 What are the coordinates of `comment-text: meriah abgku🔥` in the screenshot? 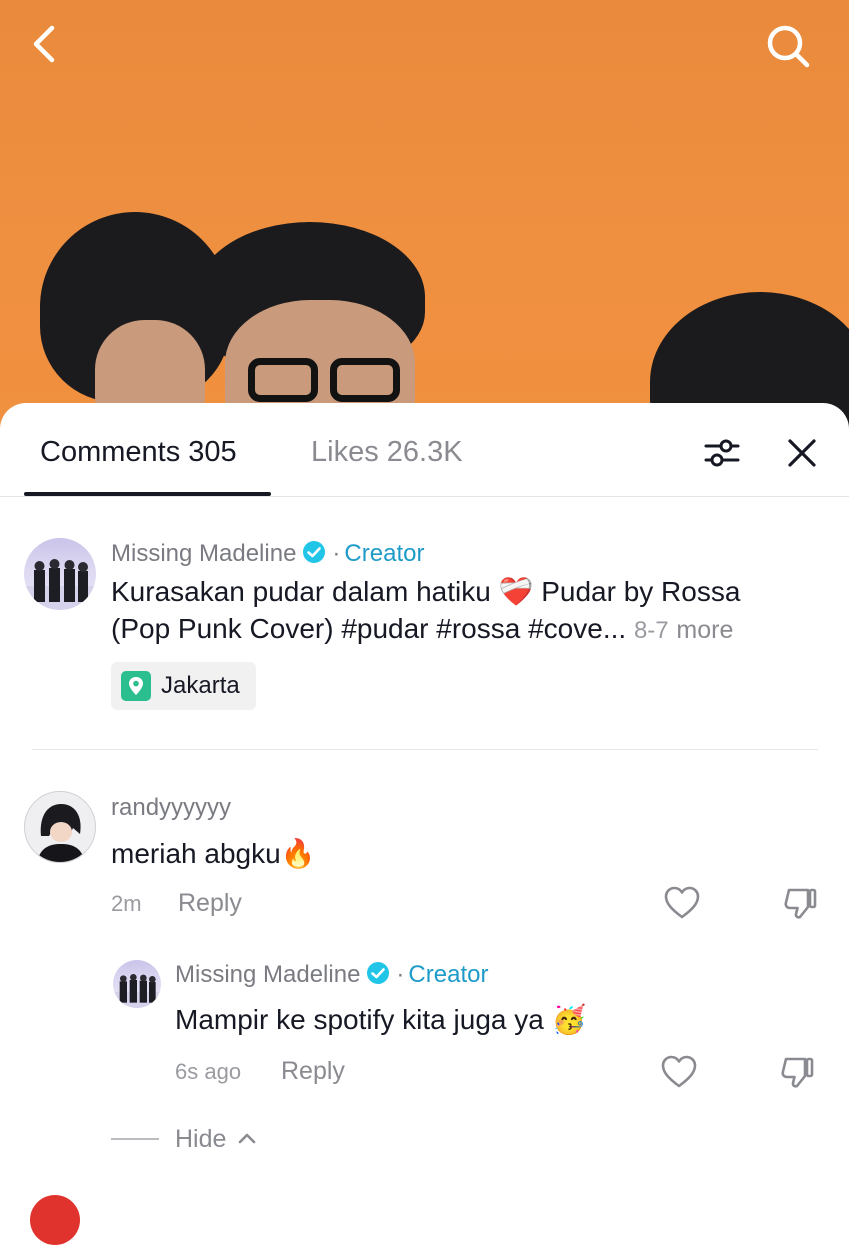 It's located at (213, 853).